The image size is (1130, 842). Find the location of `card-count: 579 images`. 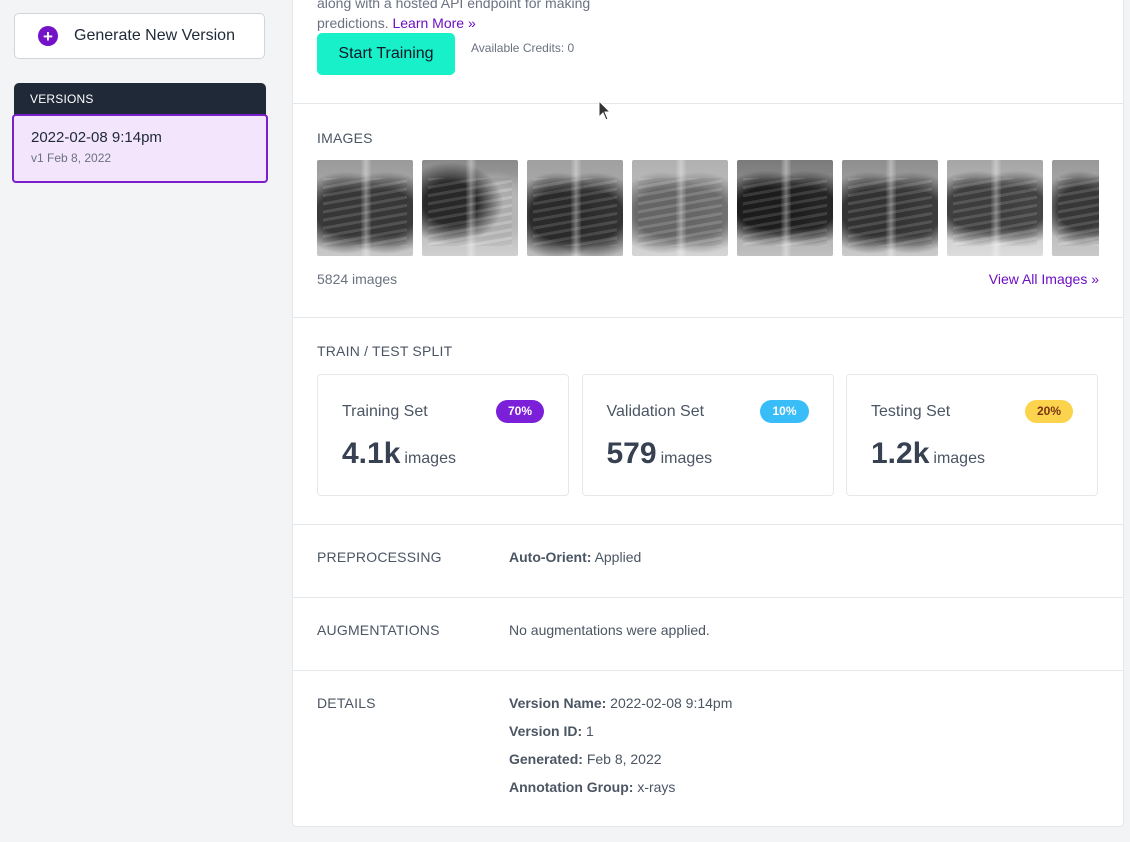

card-count: 579 images is located at coordinates (660, 454).